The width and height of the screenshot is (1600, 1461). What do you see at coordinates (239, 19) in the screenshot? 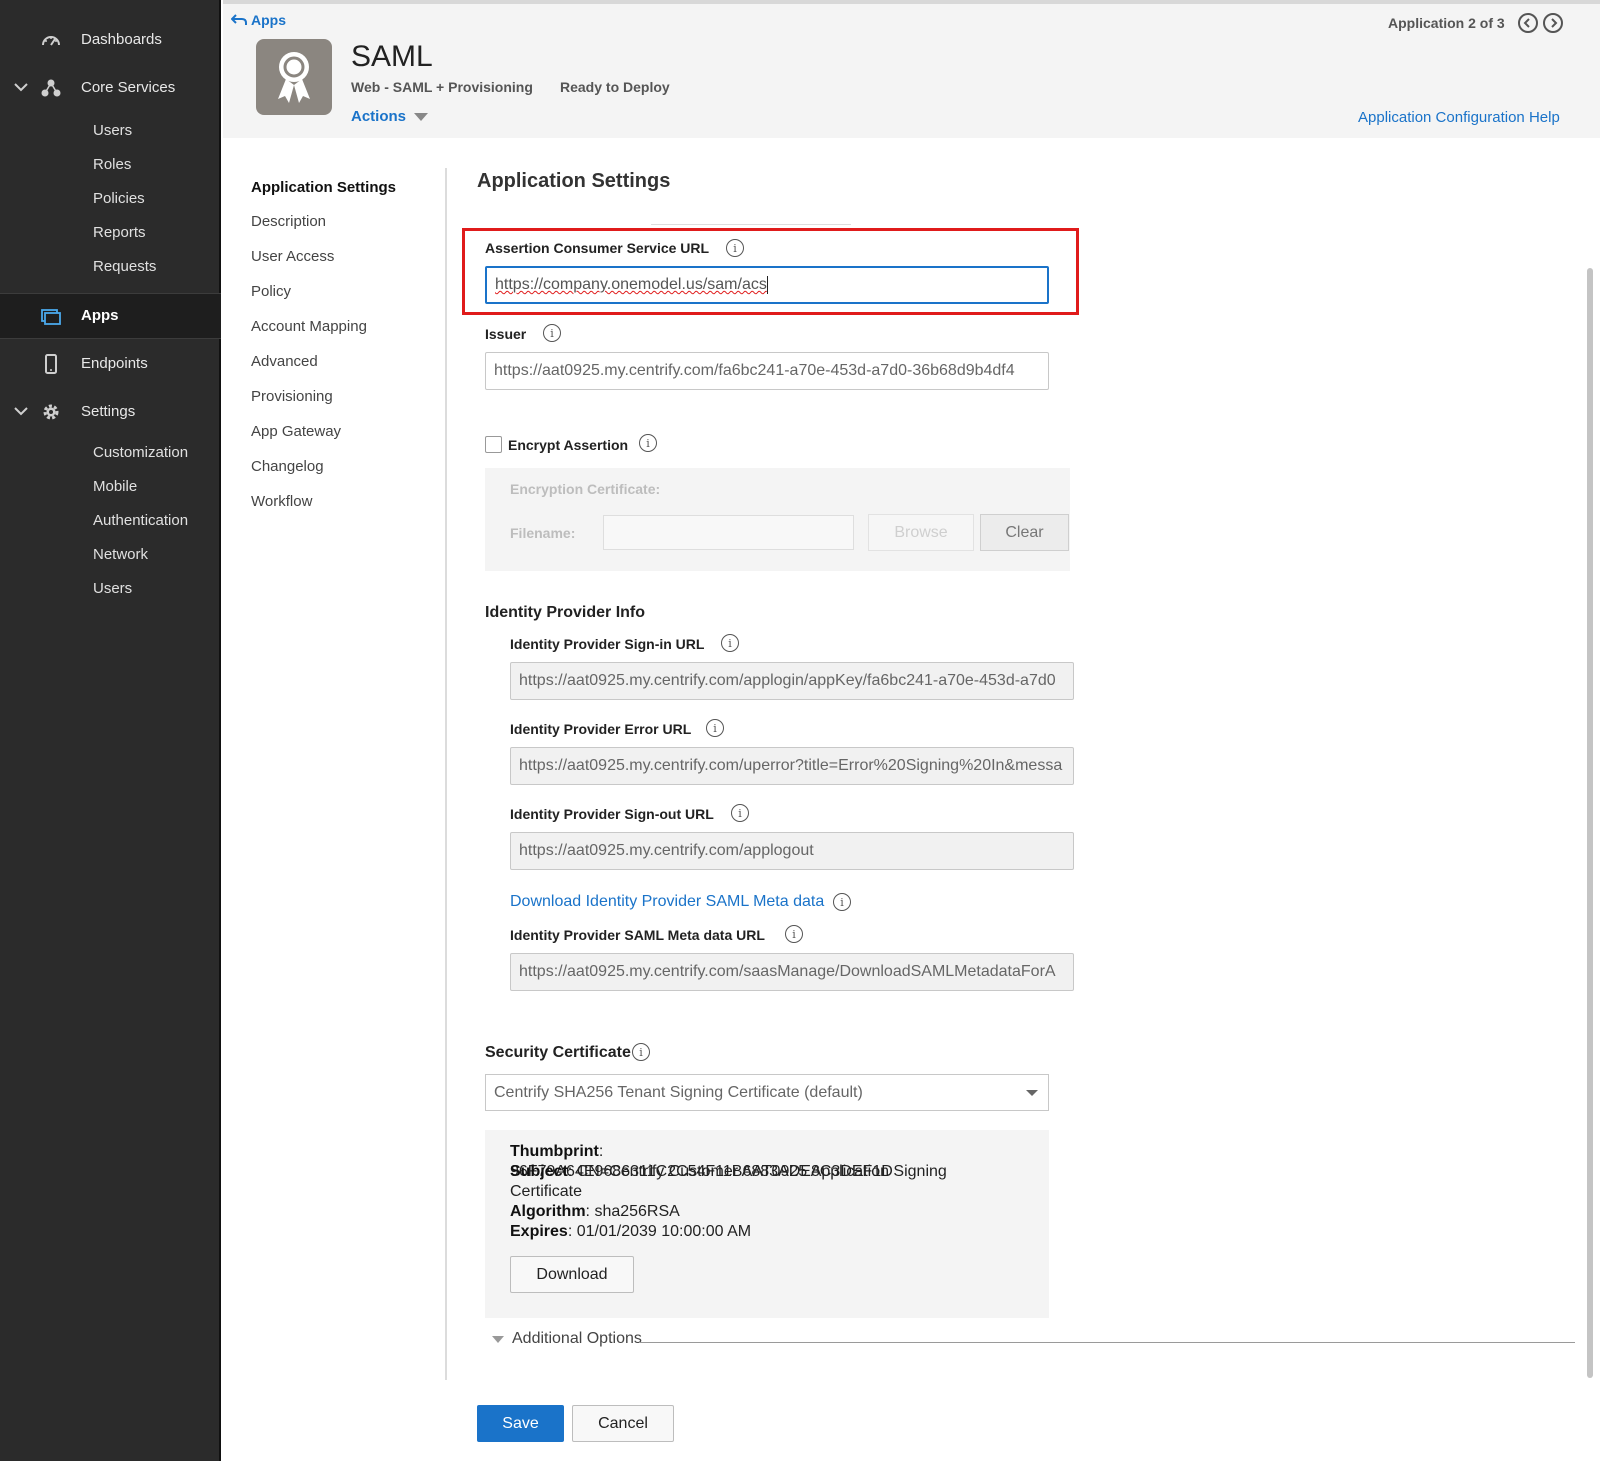
I see `back-arrow-icon` at bounding box center [239, 19].